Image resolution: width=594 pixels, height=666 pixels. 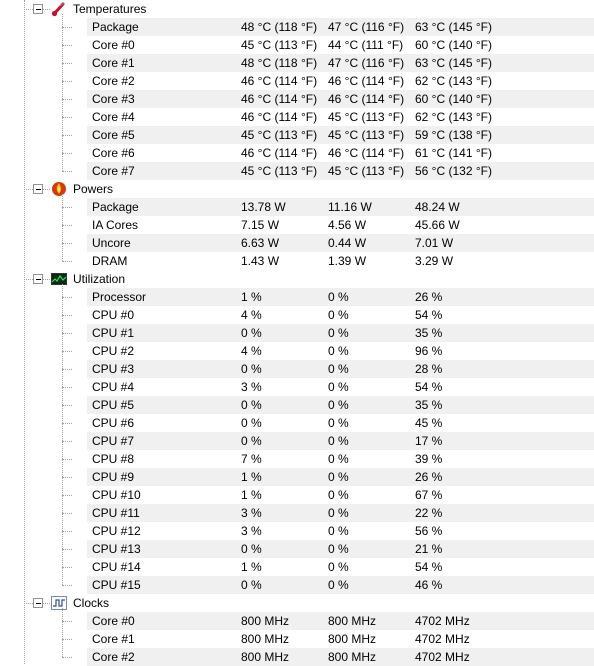 What do you see at coordinates (297, 279) in the screenshot?
I see `tree-node-utilization: Utilization` at bounding box center [297, 279].